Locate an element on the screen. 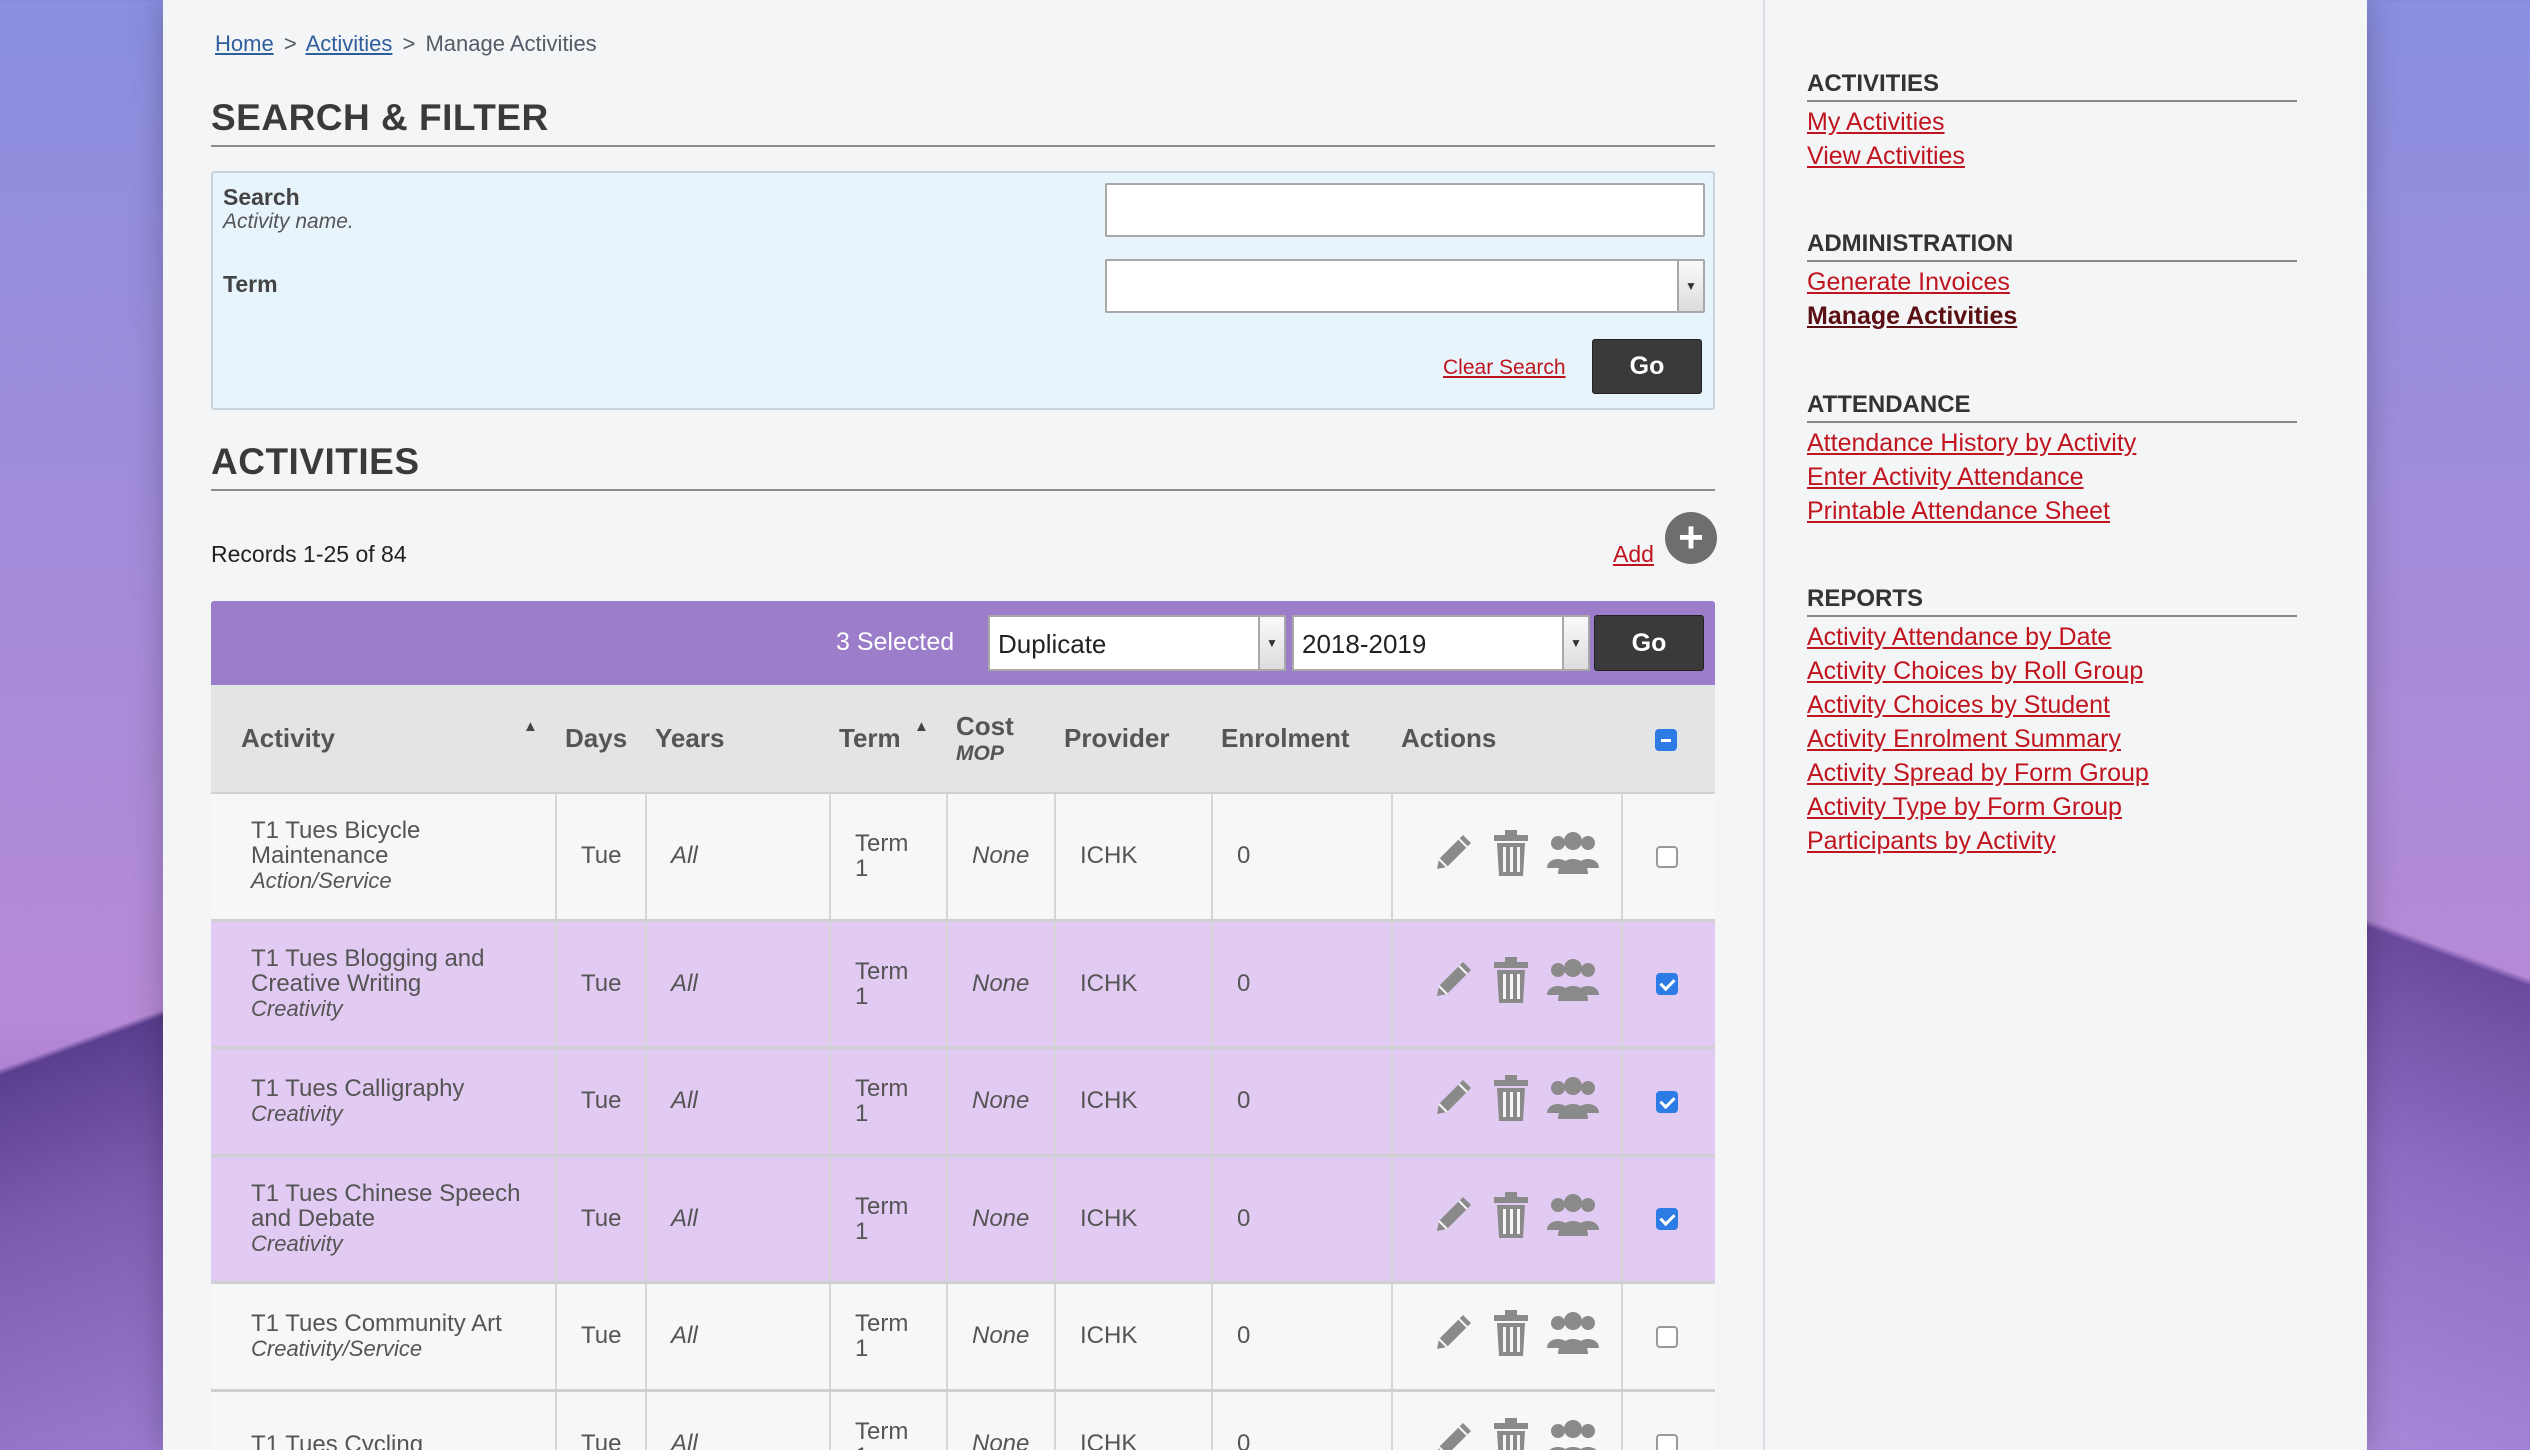 This screenshot has height=1450, width=2530. column-header-term: Term ▲ is located at coordinates (888, 739).